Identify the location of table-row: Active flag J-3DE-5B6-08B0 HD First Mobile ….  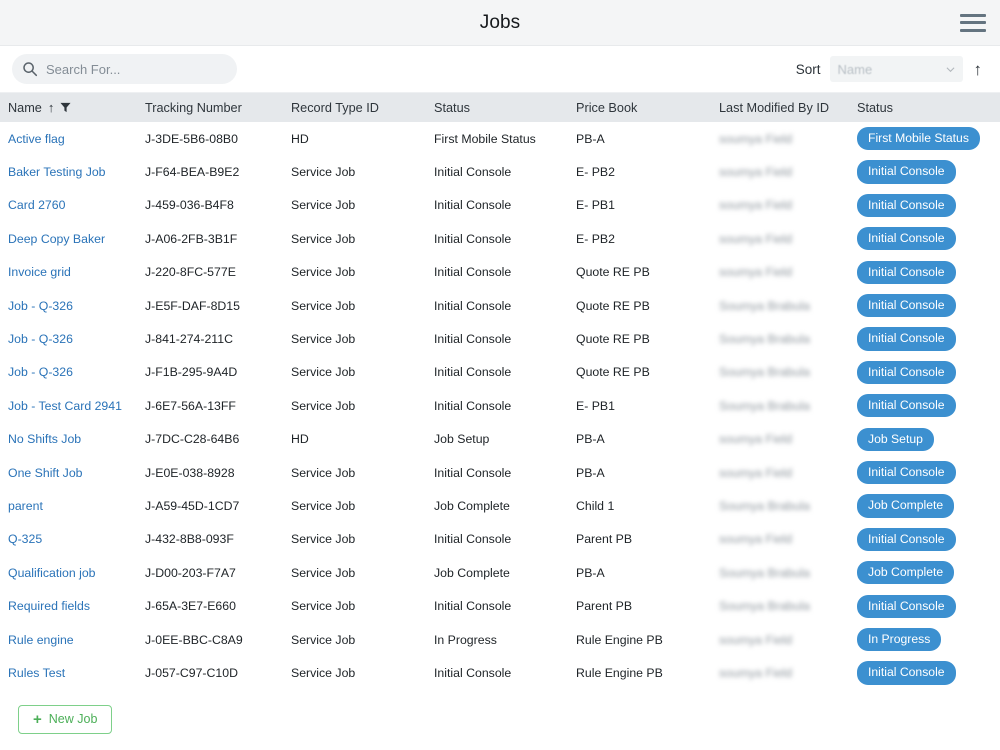
(500, 138).